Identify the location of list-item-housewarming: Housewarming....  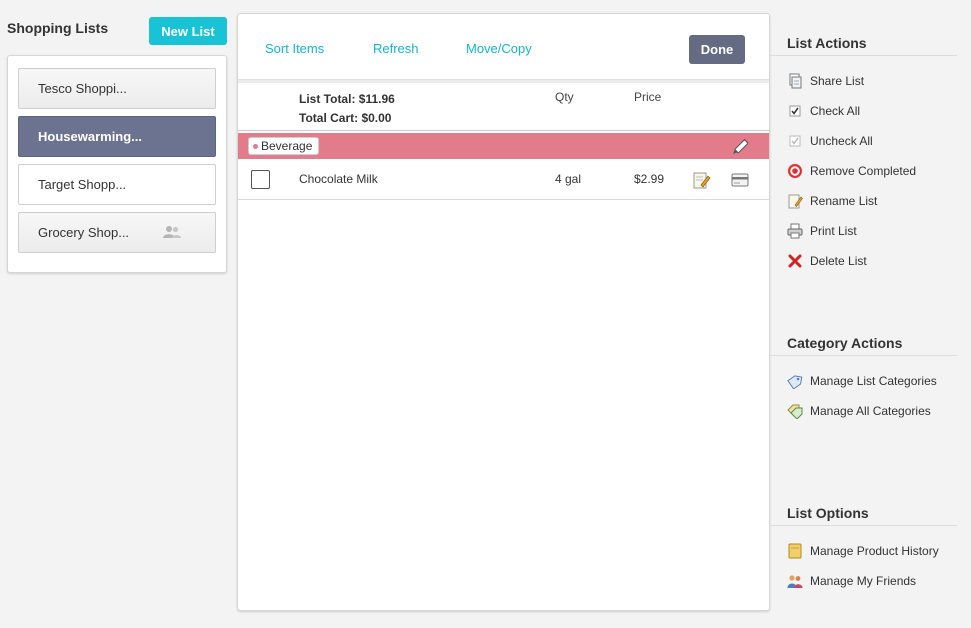
(117, 136).